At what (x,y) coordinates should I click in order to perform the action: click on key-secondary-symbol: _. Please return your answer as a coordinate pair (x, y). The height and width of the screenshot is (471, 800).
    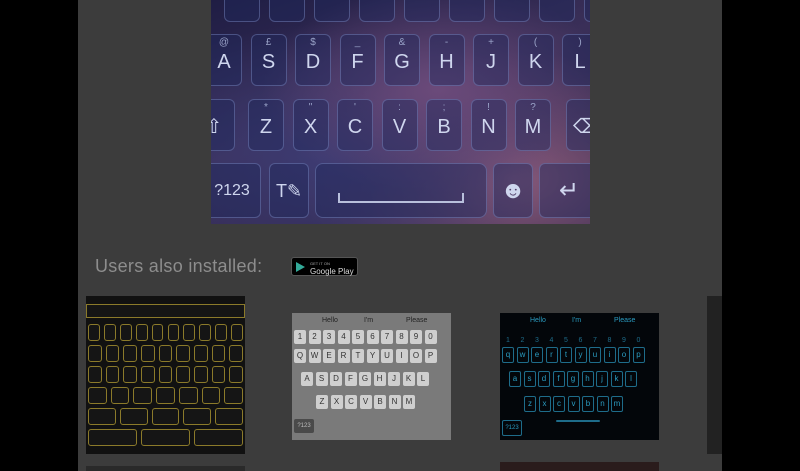
    Looking at the image, I should click on (357, 42).